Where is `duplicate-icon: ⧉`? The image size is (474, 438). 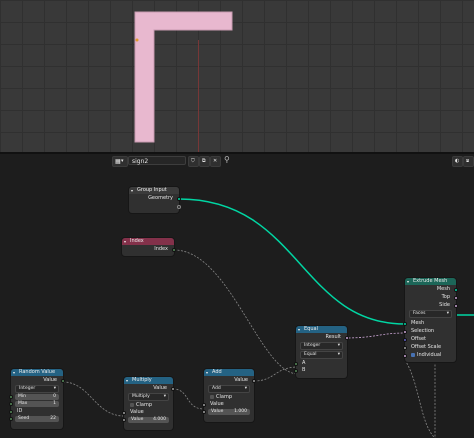
duplicate-icon: ⧉ is located at coordinates (204, 161).